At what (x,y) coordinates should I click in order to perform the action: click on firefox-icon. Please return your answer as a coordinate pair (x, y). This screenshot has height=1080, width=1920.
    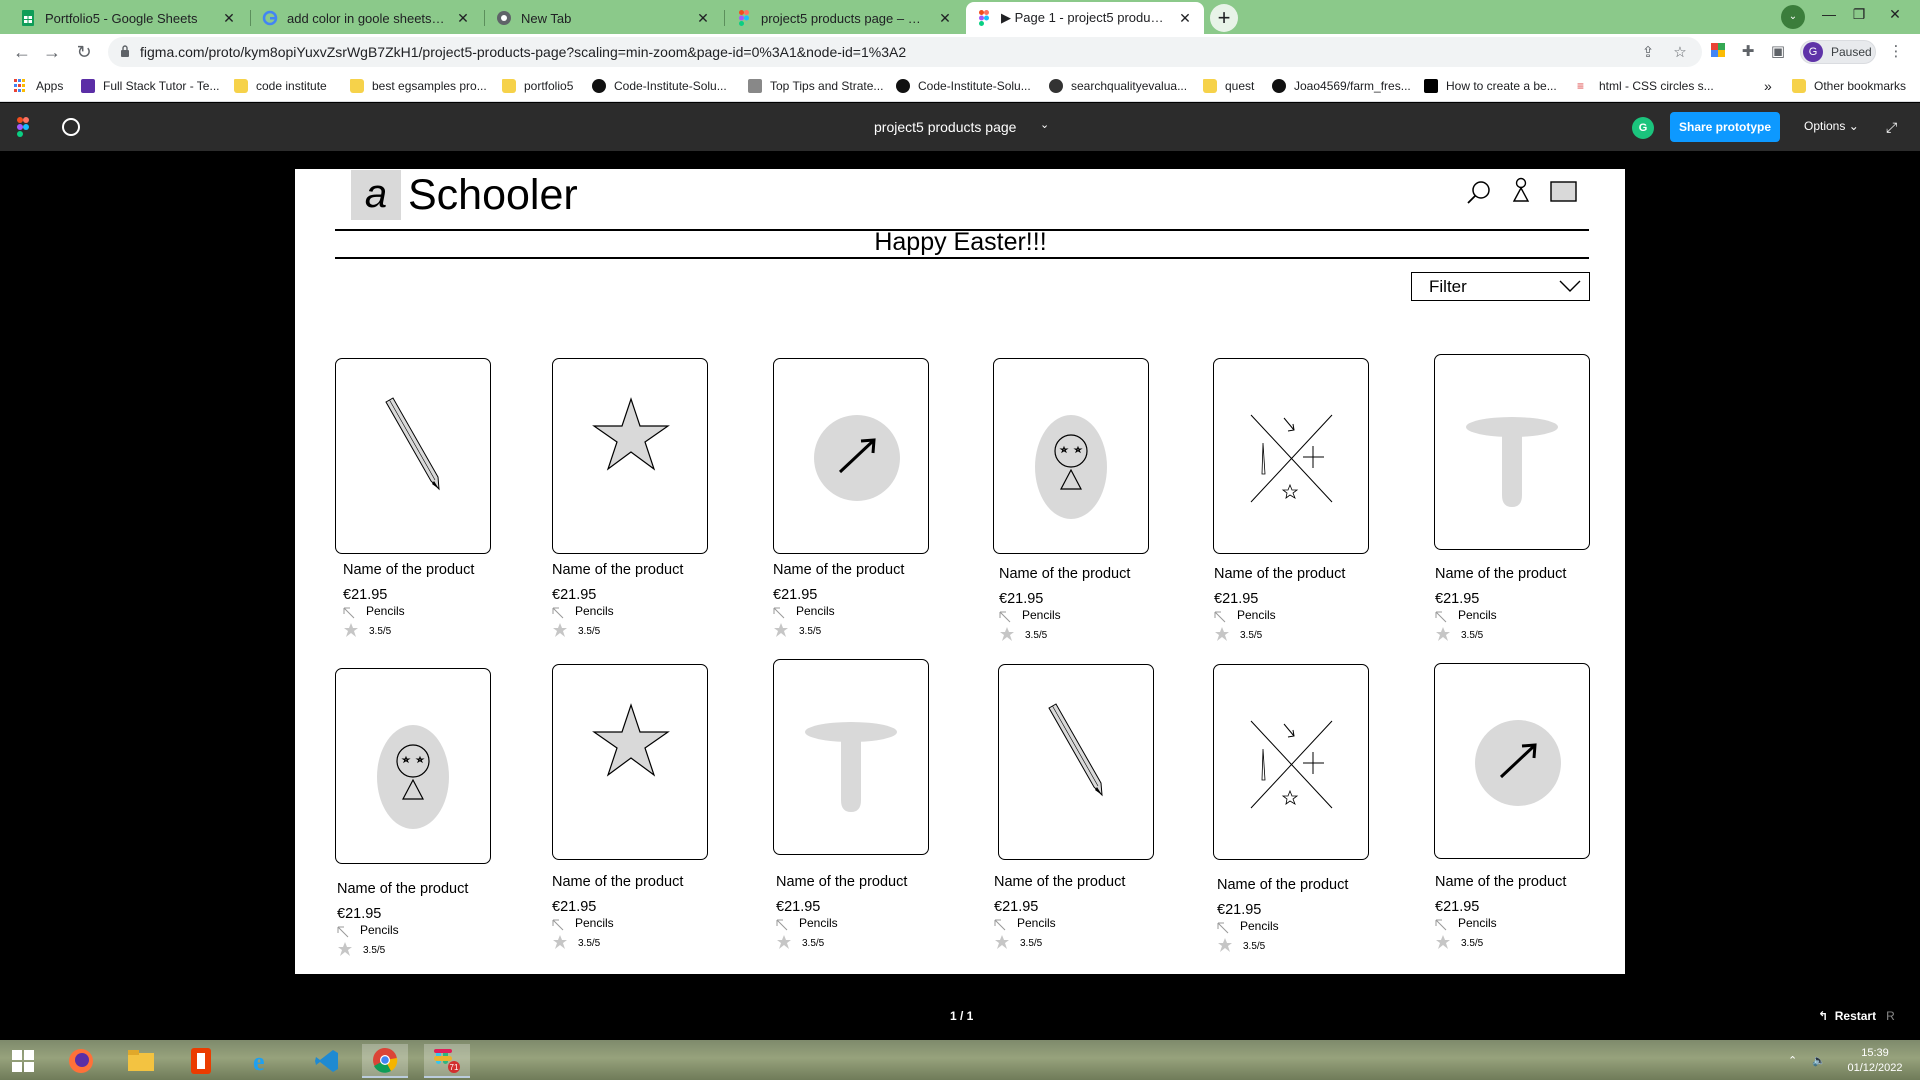
    Looking at the image, I should click on (81, 1061).